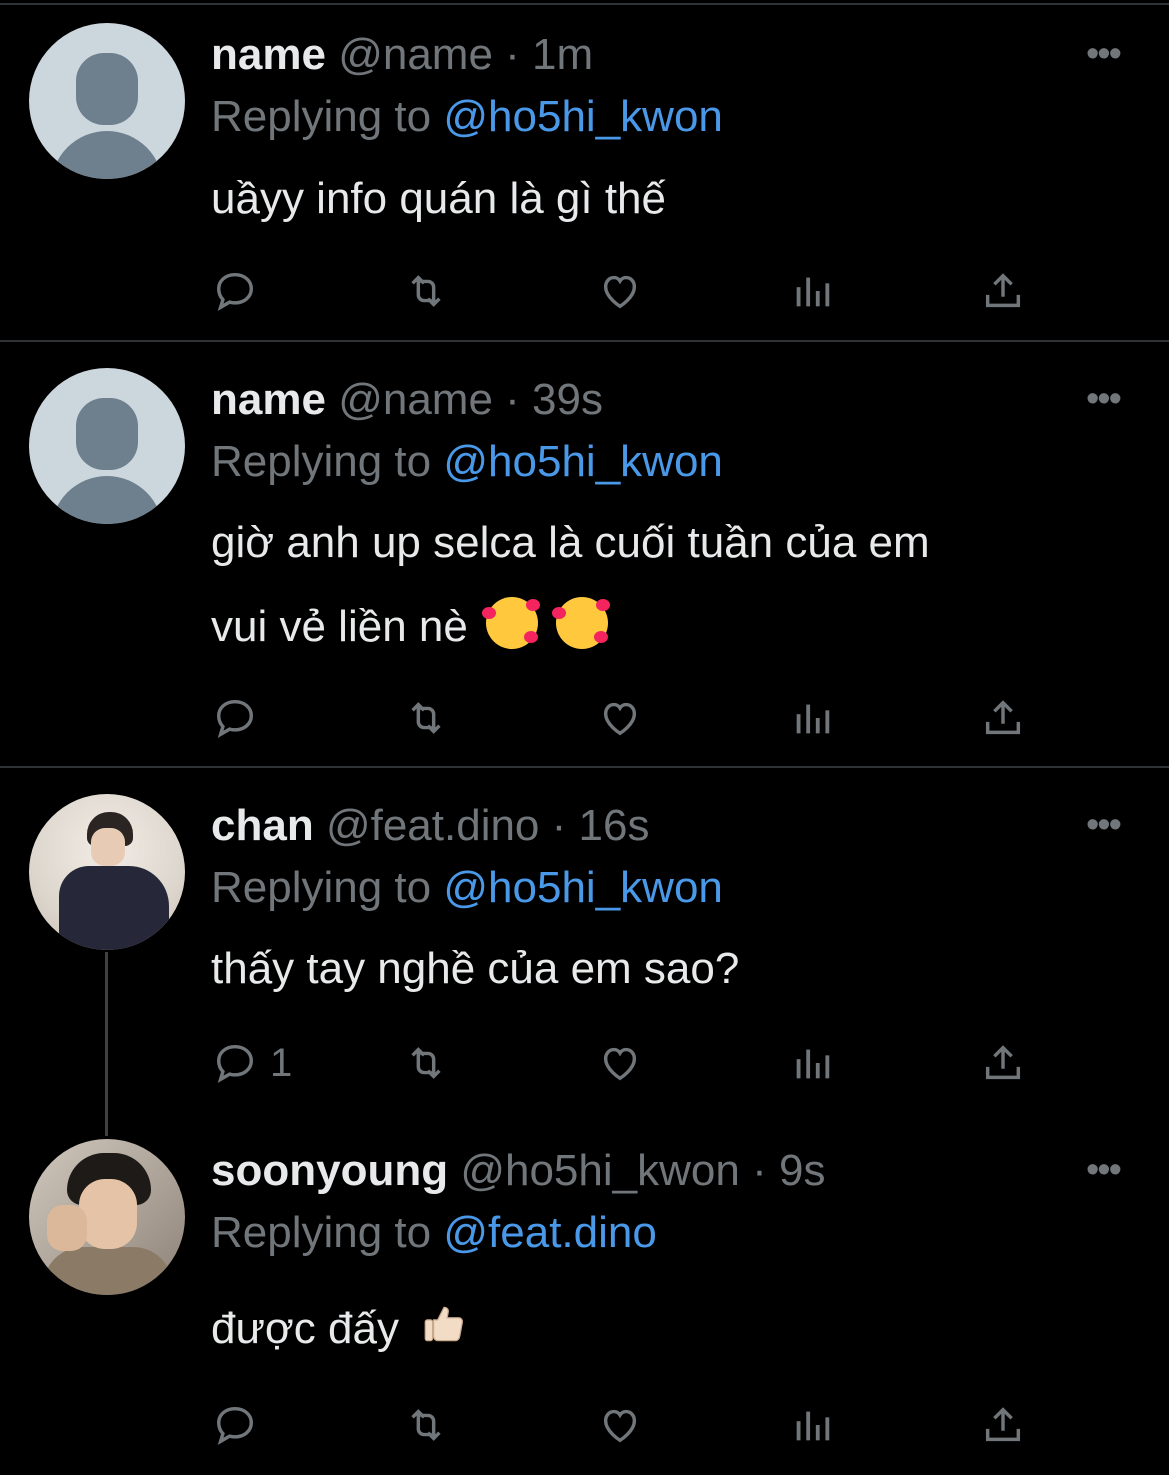 The width and height of the screenshot is (1169, 1475). What do you see at coordinates (584, 1065) in the screenshot?
I see `action-bar: 1` at bounding box center [584, 1065].